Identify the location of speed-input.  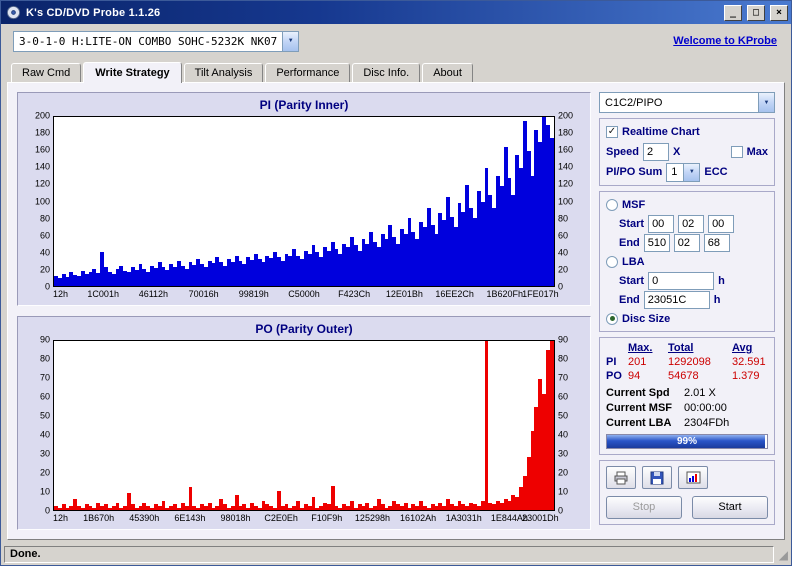
(656, 152).